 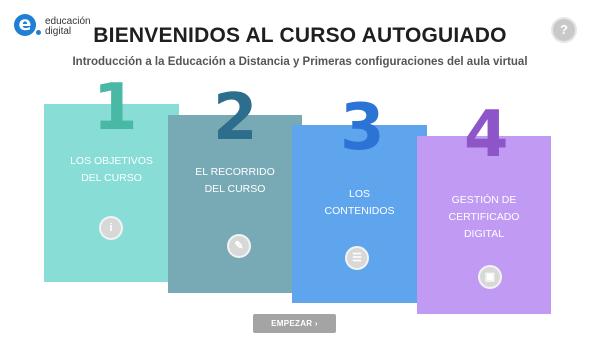 I want to click on card-number-4: 4, so click(x=486, y=135).